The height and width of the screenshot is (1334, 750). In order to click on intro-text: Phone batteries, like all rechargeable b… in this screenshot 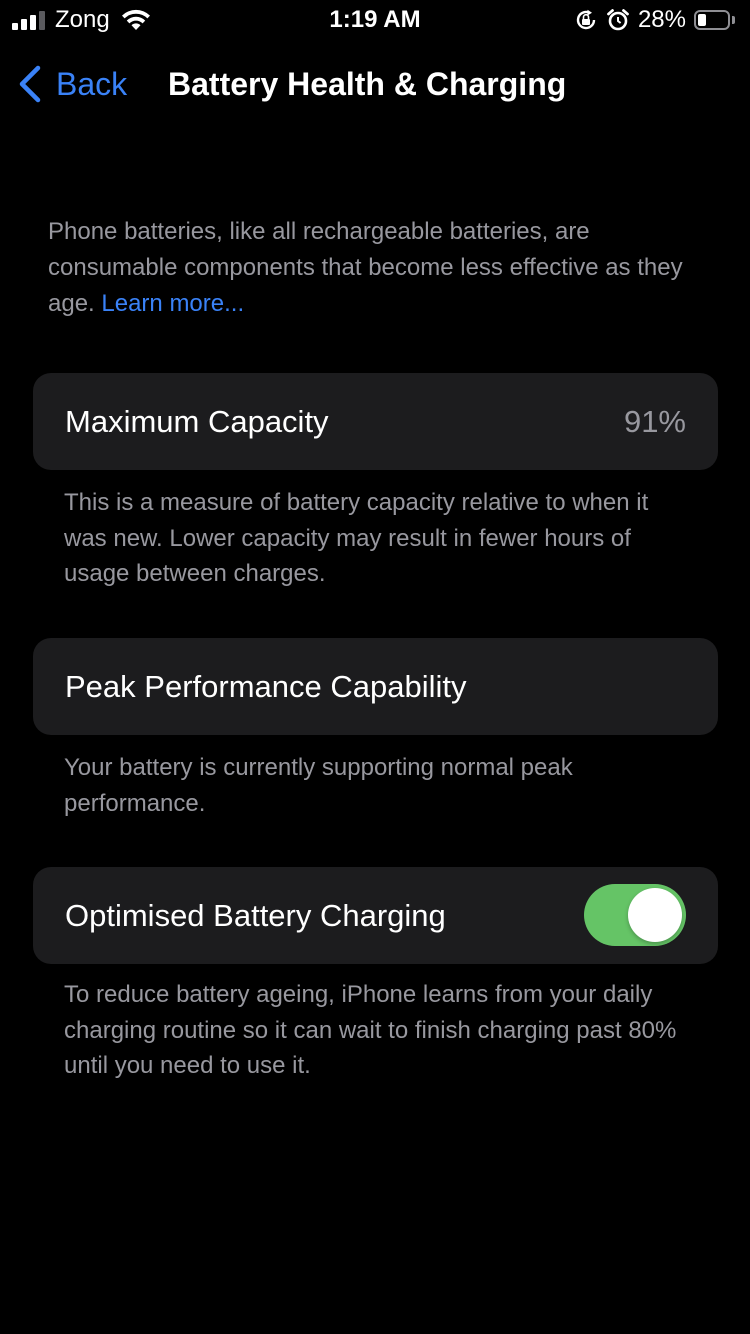, I will do `click(378, 268)`.